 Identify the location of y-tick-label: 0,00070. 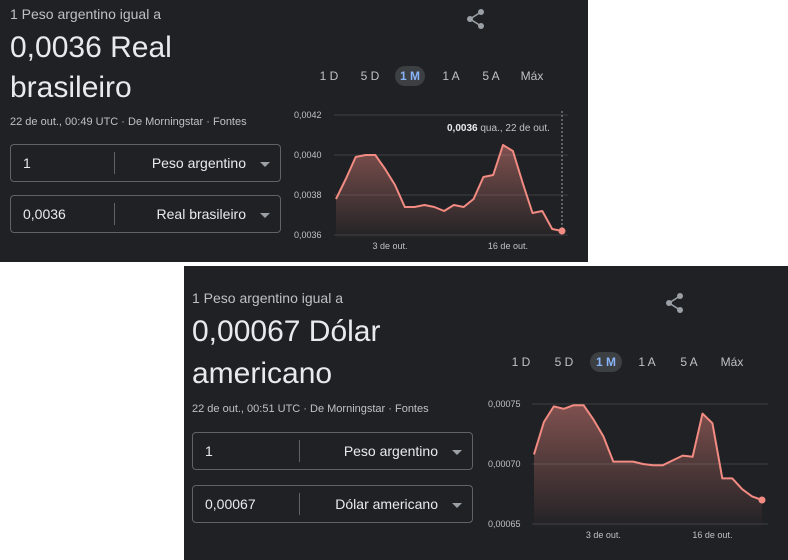
(504, 464).